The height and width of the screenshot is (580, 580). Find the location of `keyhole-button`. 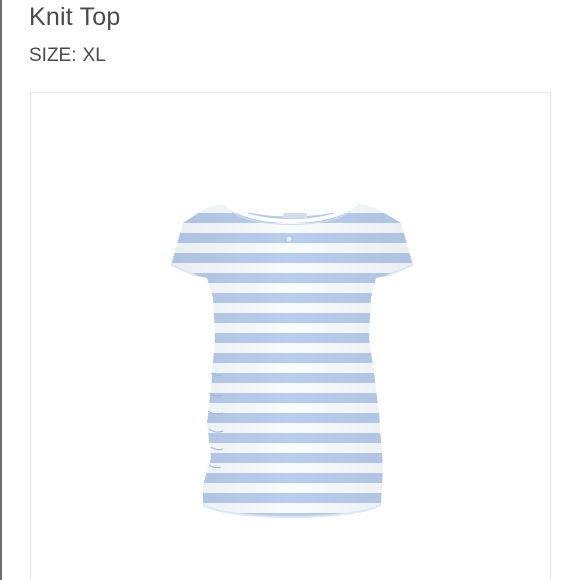

keyhole-button is located at coordinates (289, 239).